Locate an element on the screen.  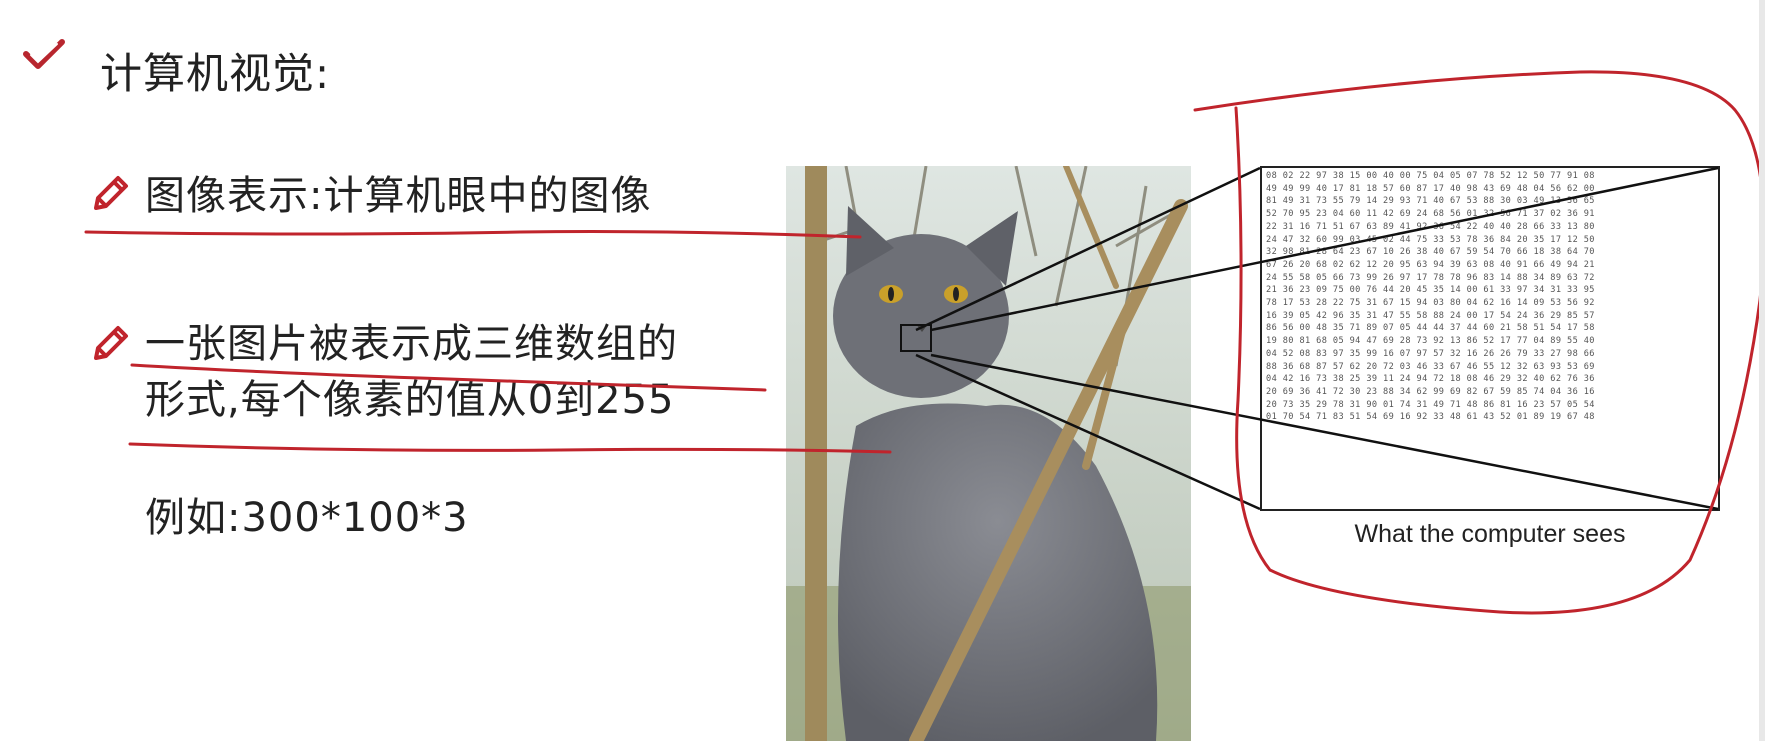
bullet-3d-array-line2: 形式,每个像素的值从0到255 is located at coordinates (410, 400).